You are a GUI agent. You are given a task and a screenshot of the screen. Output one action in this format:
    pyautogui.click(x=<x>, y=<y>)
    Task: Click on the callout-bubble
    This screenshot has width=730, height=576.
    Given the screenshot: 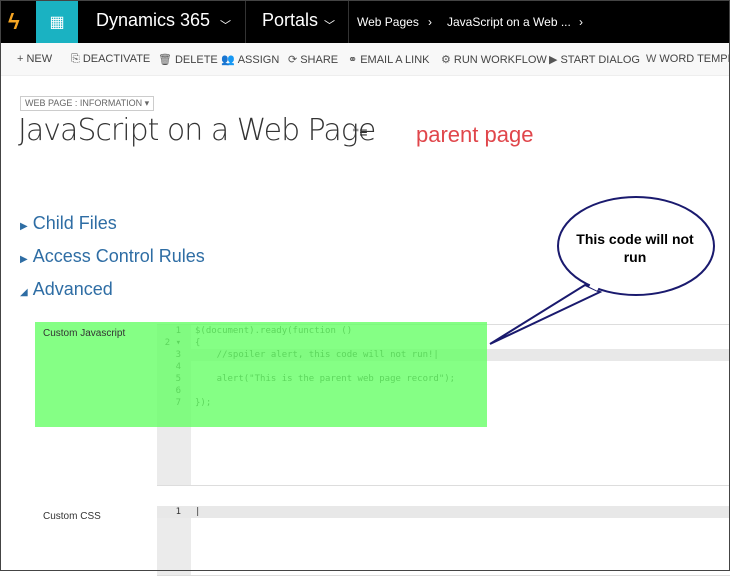 What is the action you would take?
    pyautogui.click(x=602, y=270)
    